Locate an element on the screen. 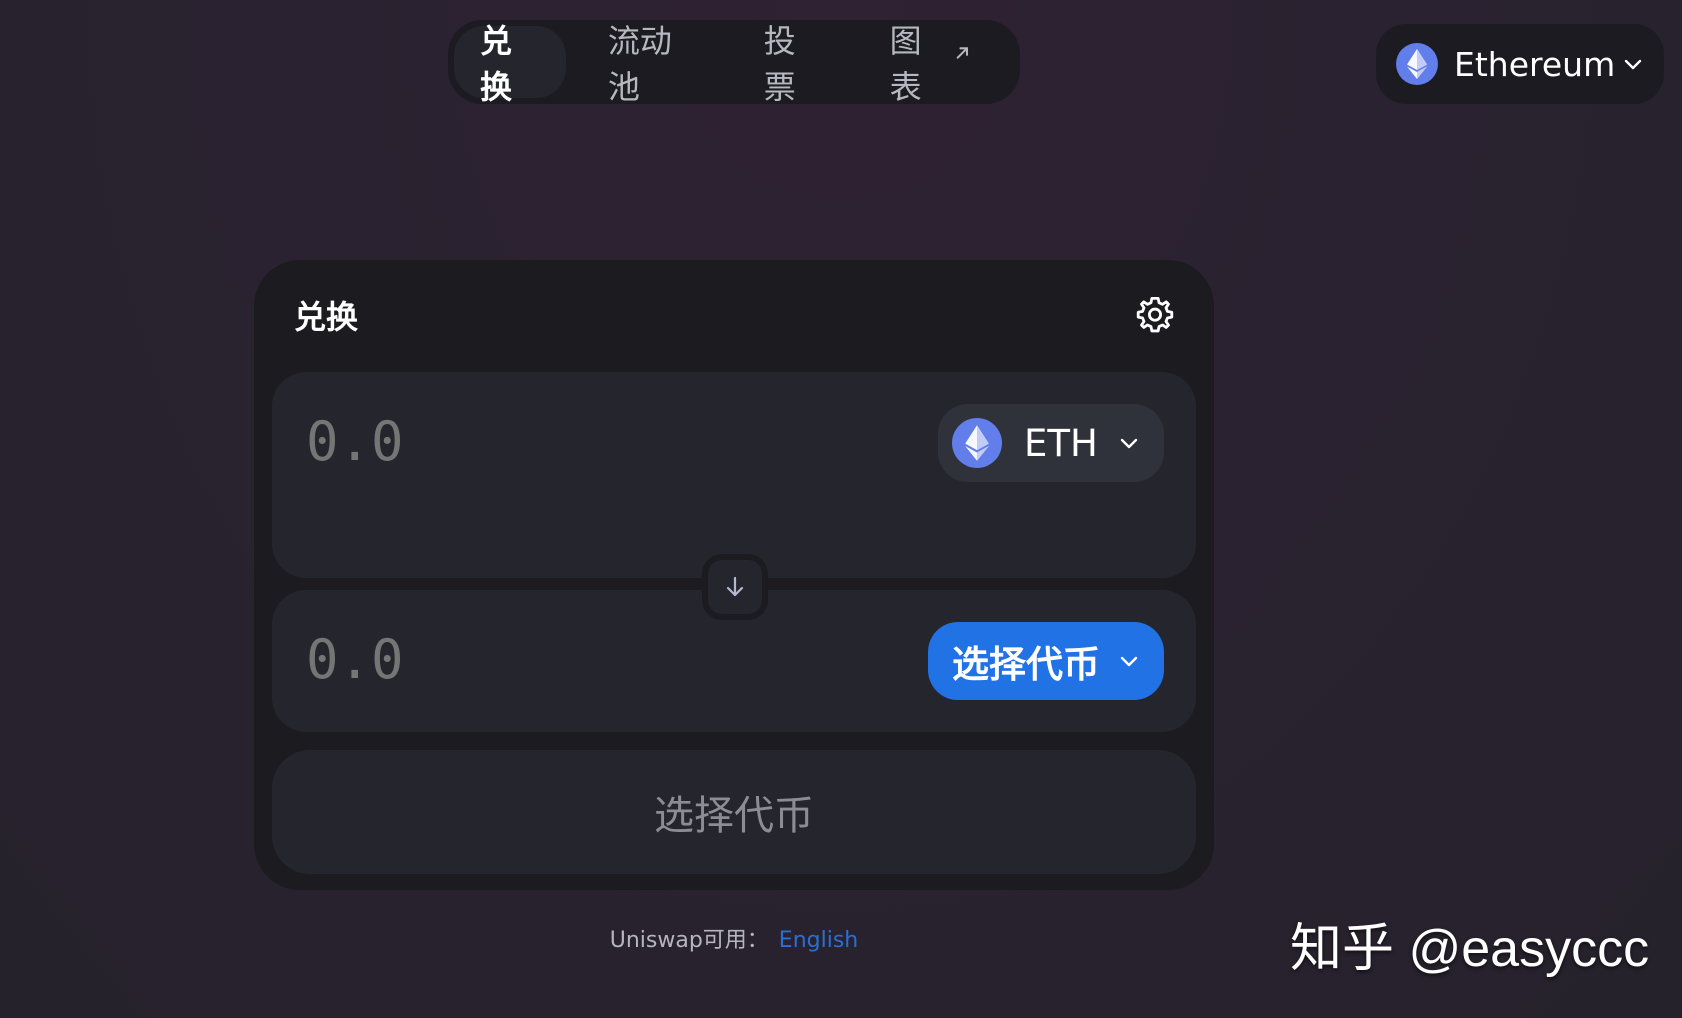 This screenshot has height=1018, width=1682. language-link: English is located at coordinates (818, 940).